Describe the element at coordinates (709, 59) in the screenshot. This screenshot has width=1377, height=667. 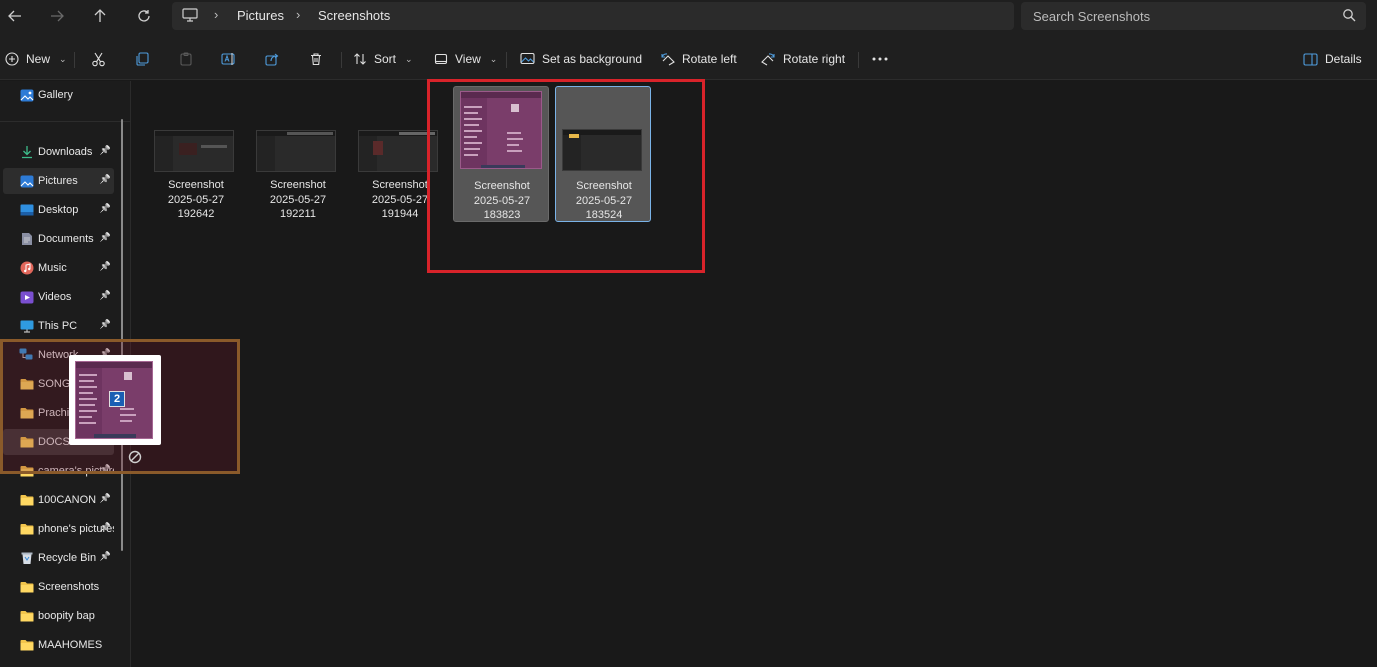
I see `rotate-left-label: Rotate left` at that location.